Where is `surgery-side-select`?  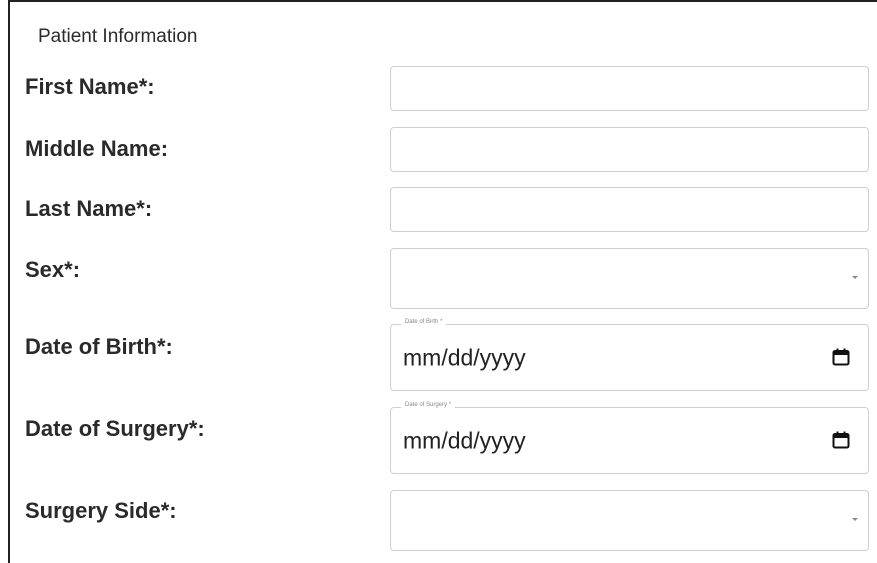
surgery-side-select is located at coordinates (629, 520).